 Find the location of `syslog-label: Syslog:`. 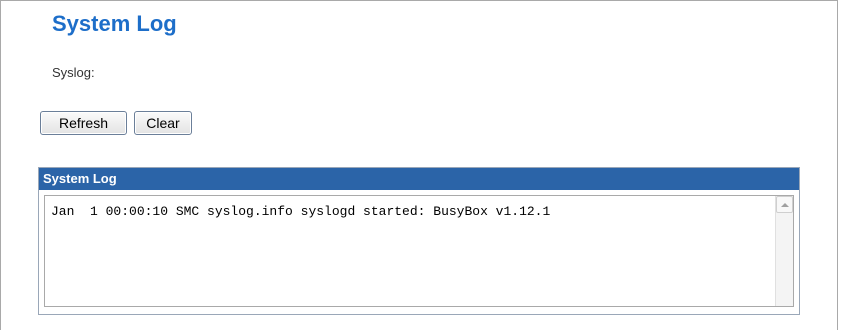

syslog-label: Syslog: is located at coordinates (73, 72).